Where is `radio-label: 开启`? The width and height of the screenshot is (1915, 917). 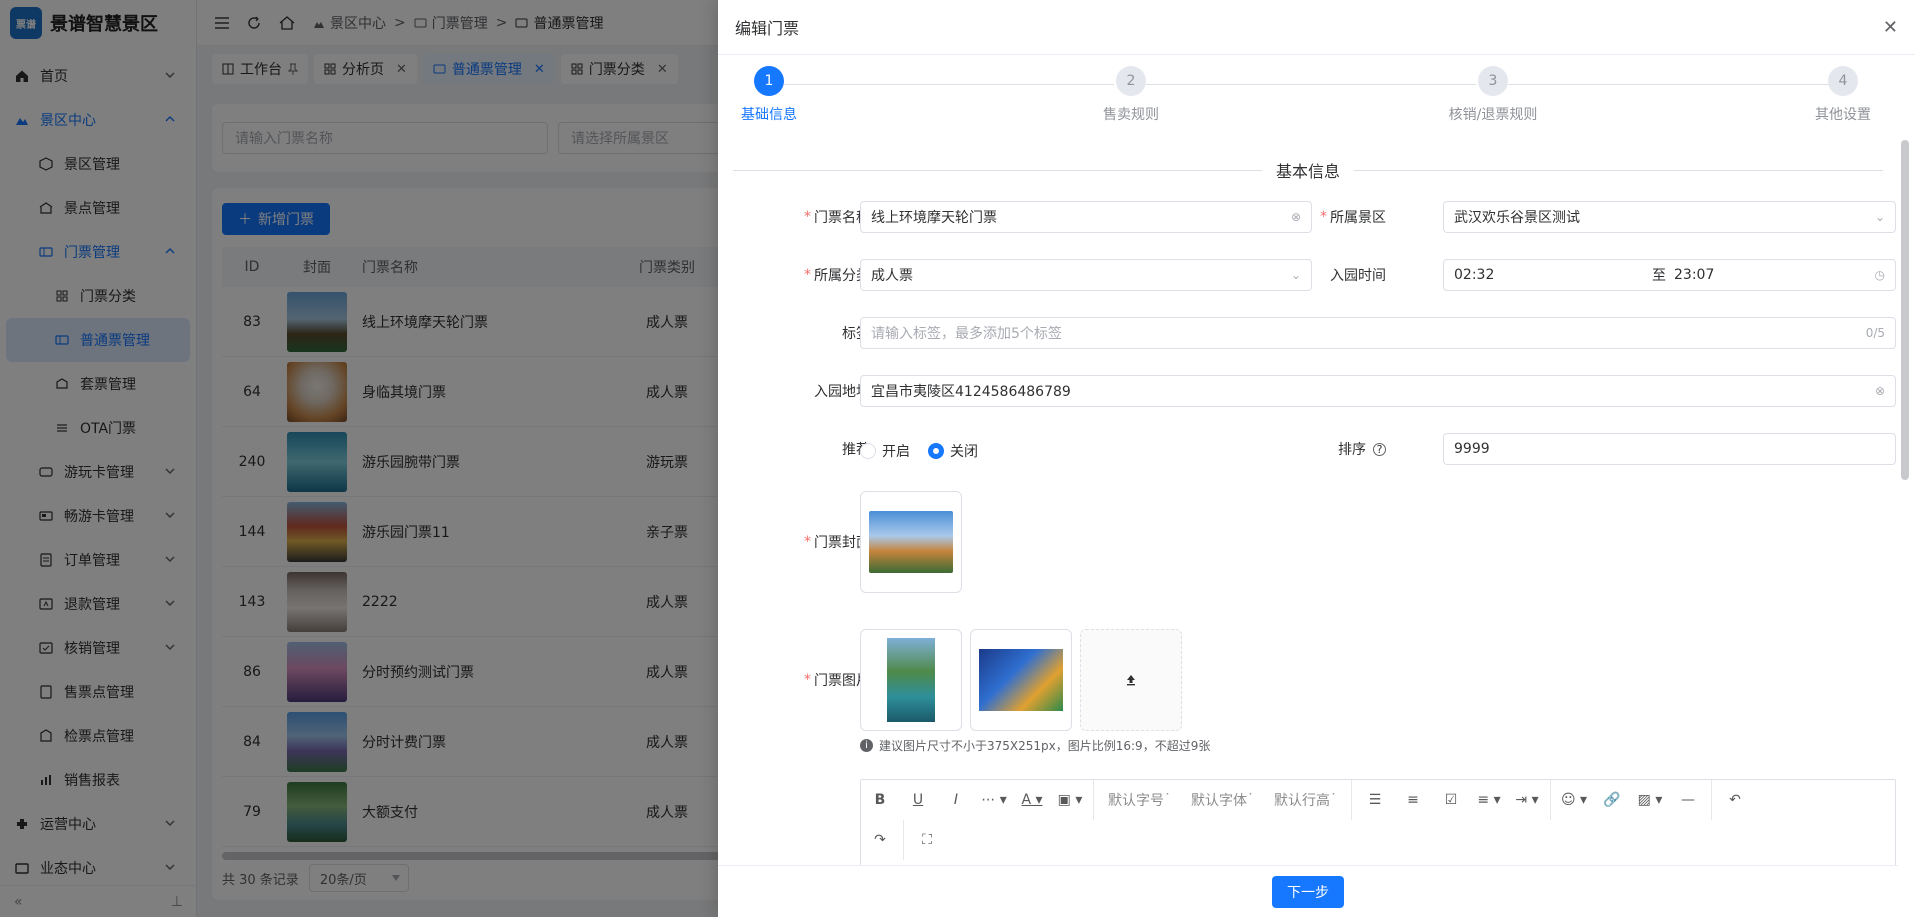
radio-label: 开启 is located at coordinates (896, 452).